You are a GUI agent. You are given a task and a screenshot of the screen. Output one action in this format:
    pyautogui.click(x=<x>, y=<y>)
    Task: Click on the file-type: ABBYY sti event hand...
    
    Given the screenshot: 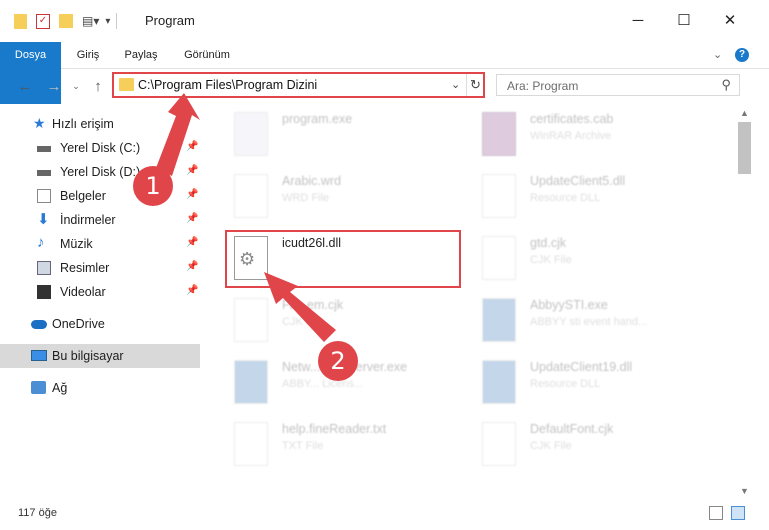 What is the action you would take?
    pyautogui.click(x=589, y=322)
    